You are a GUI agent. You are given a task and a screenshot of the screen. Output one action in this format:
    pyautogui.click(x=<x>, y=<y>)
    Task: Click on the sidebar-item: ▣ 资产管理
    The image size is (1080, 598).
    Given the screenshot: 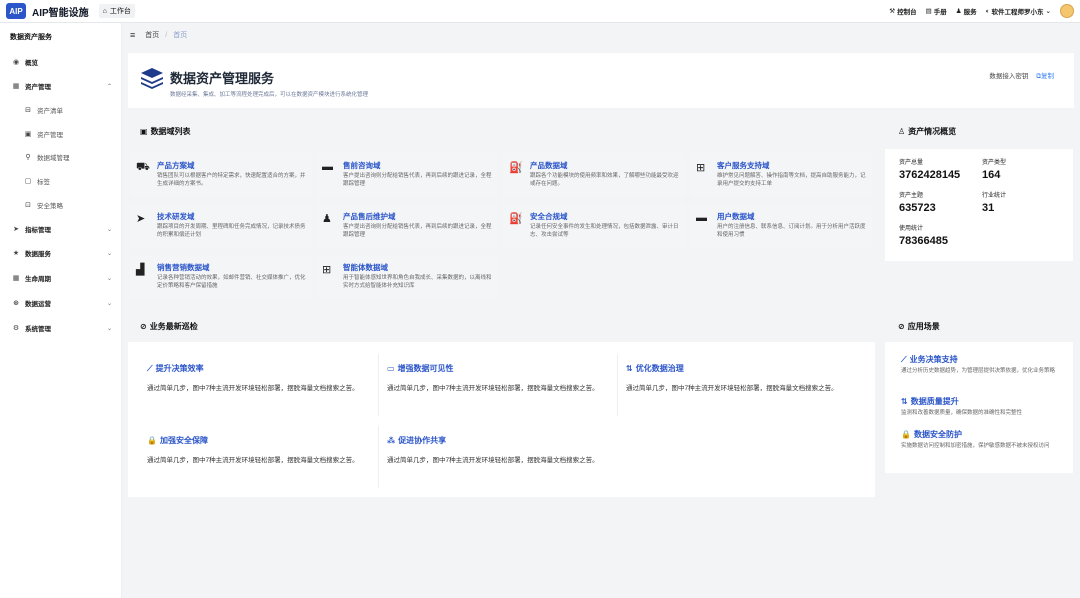 What is the action you would take?
    pyautogui.click(x=61, y=134)
    